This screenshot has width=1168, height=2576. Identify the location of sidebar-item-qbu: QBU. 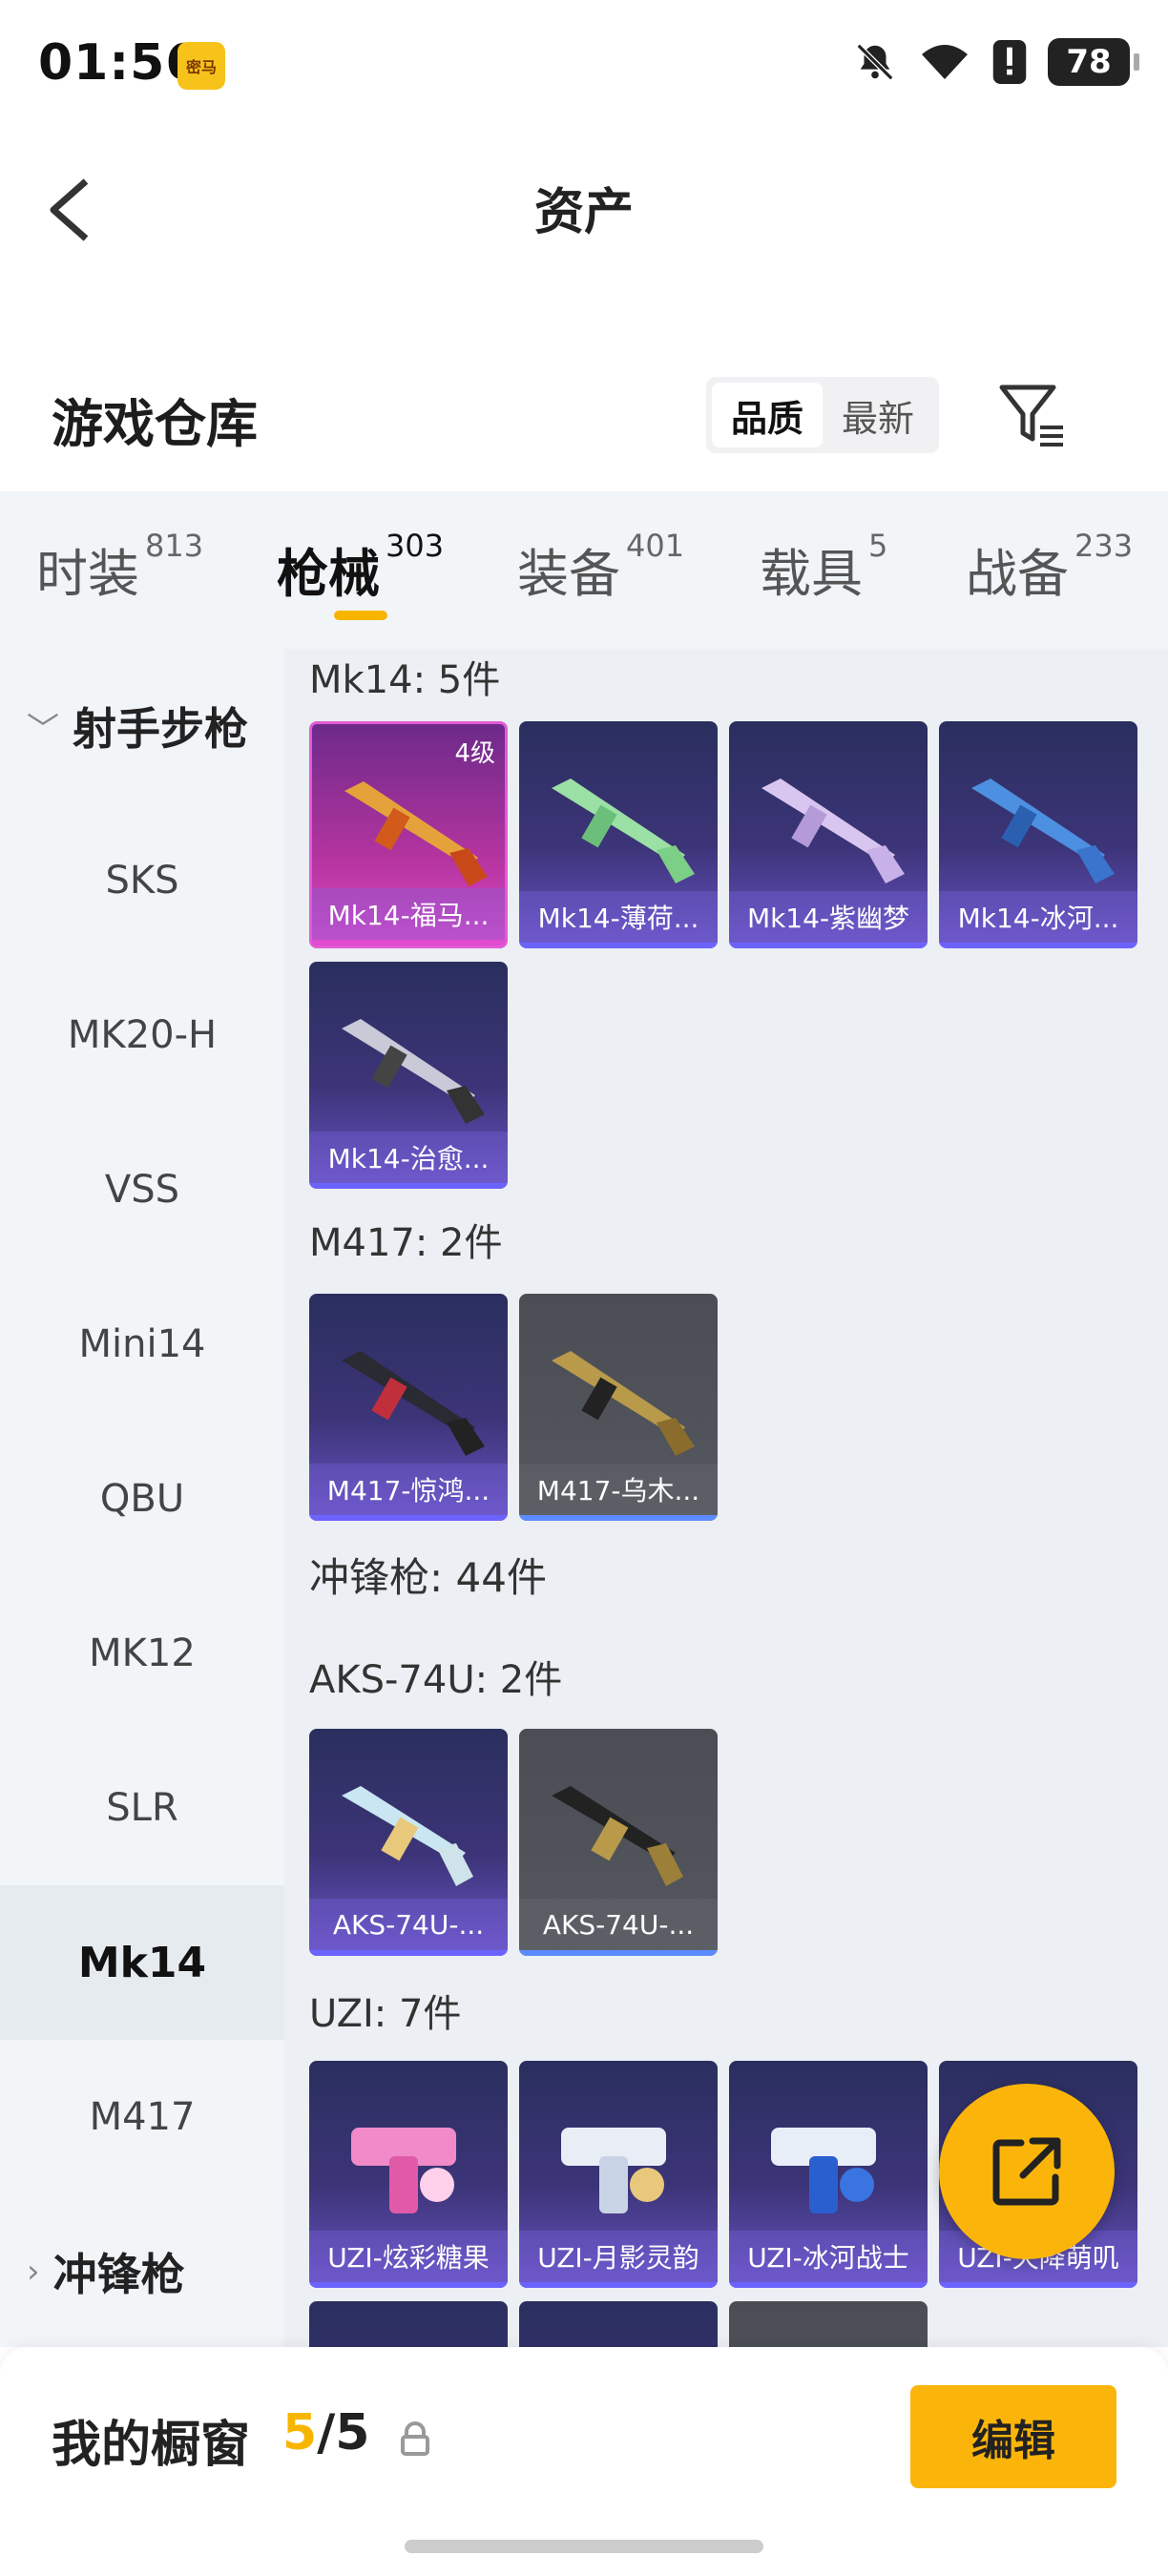
(142, 1499).